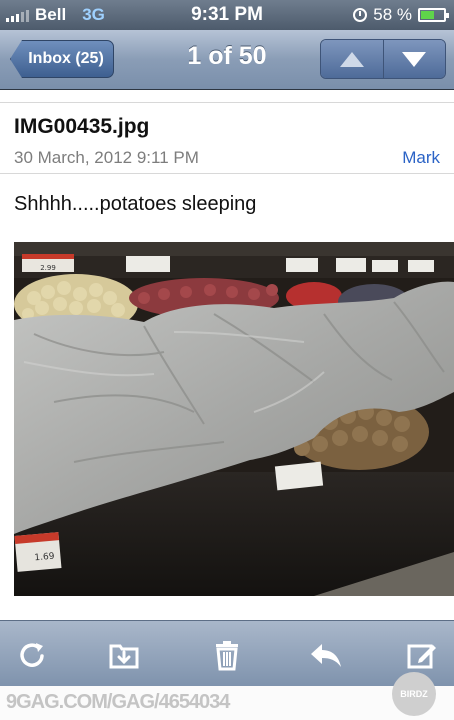 This screenshot has width=454, height=720. What do you see at coordinates (227, 138) in the screenshot?
I see `message-header: IMG00435.jpg 30 March, 2012 9:11 PM Mark` at bounding box center [227, 138].